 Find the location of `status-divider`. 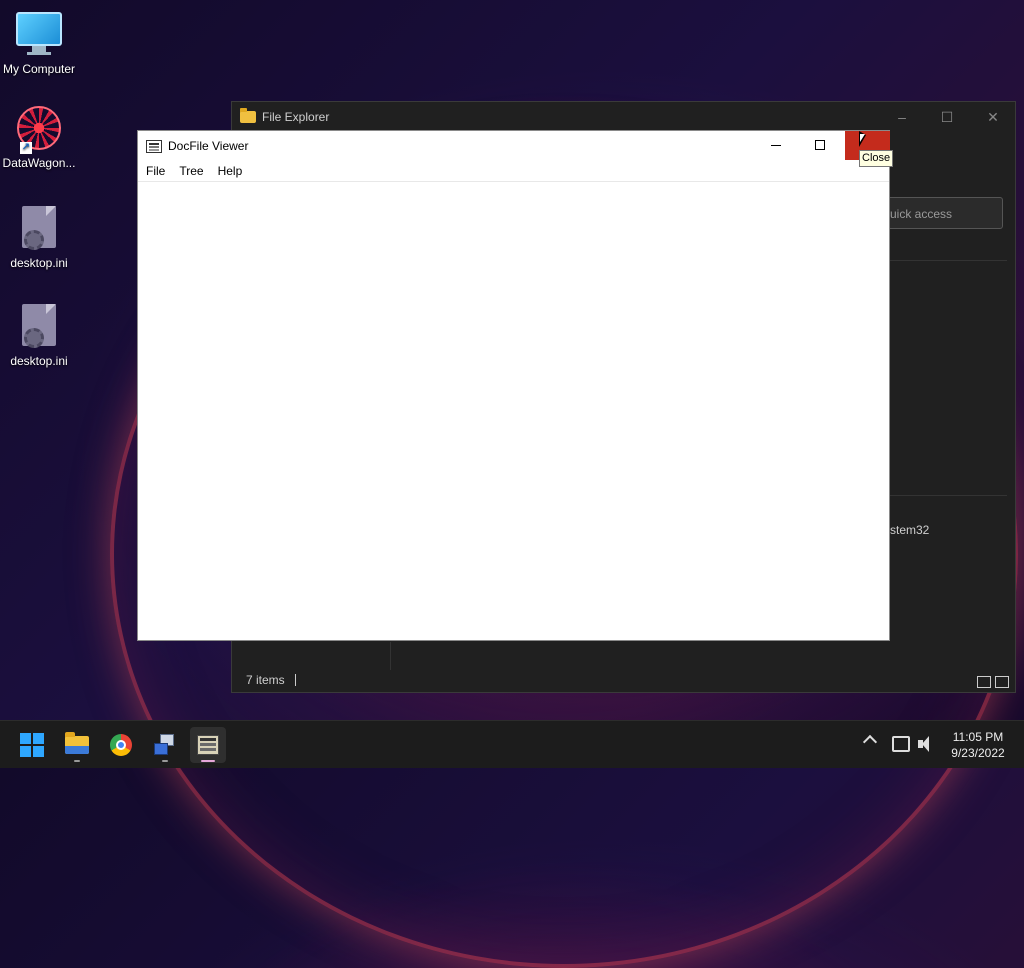

status-divider is located at coordinates (295, 680).